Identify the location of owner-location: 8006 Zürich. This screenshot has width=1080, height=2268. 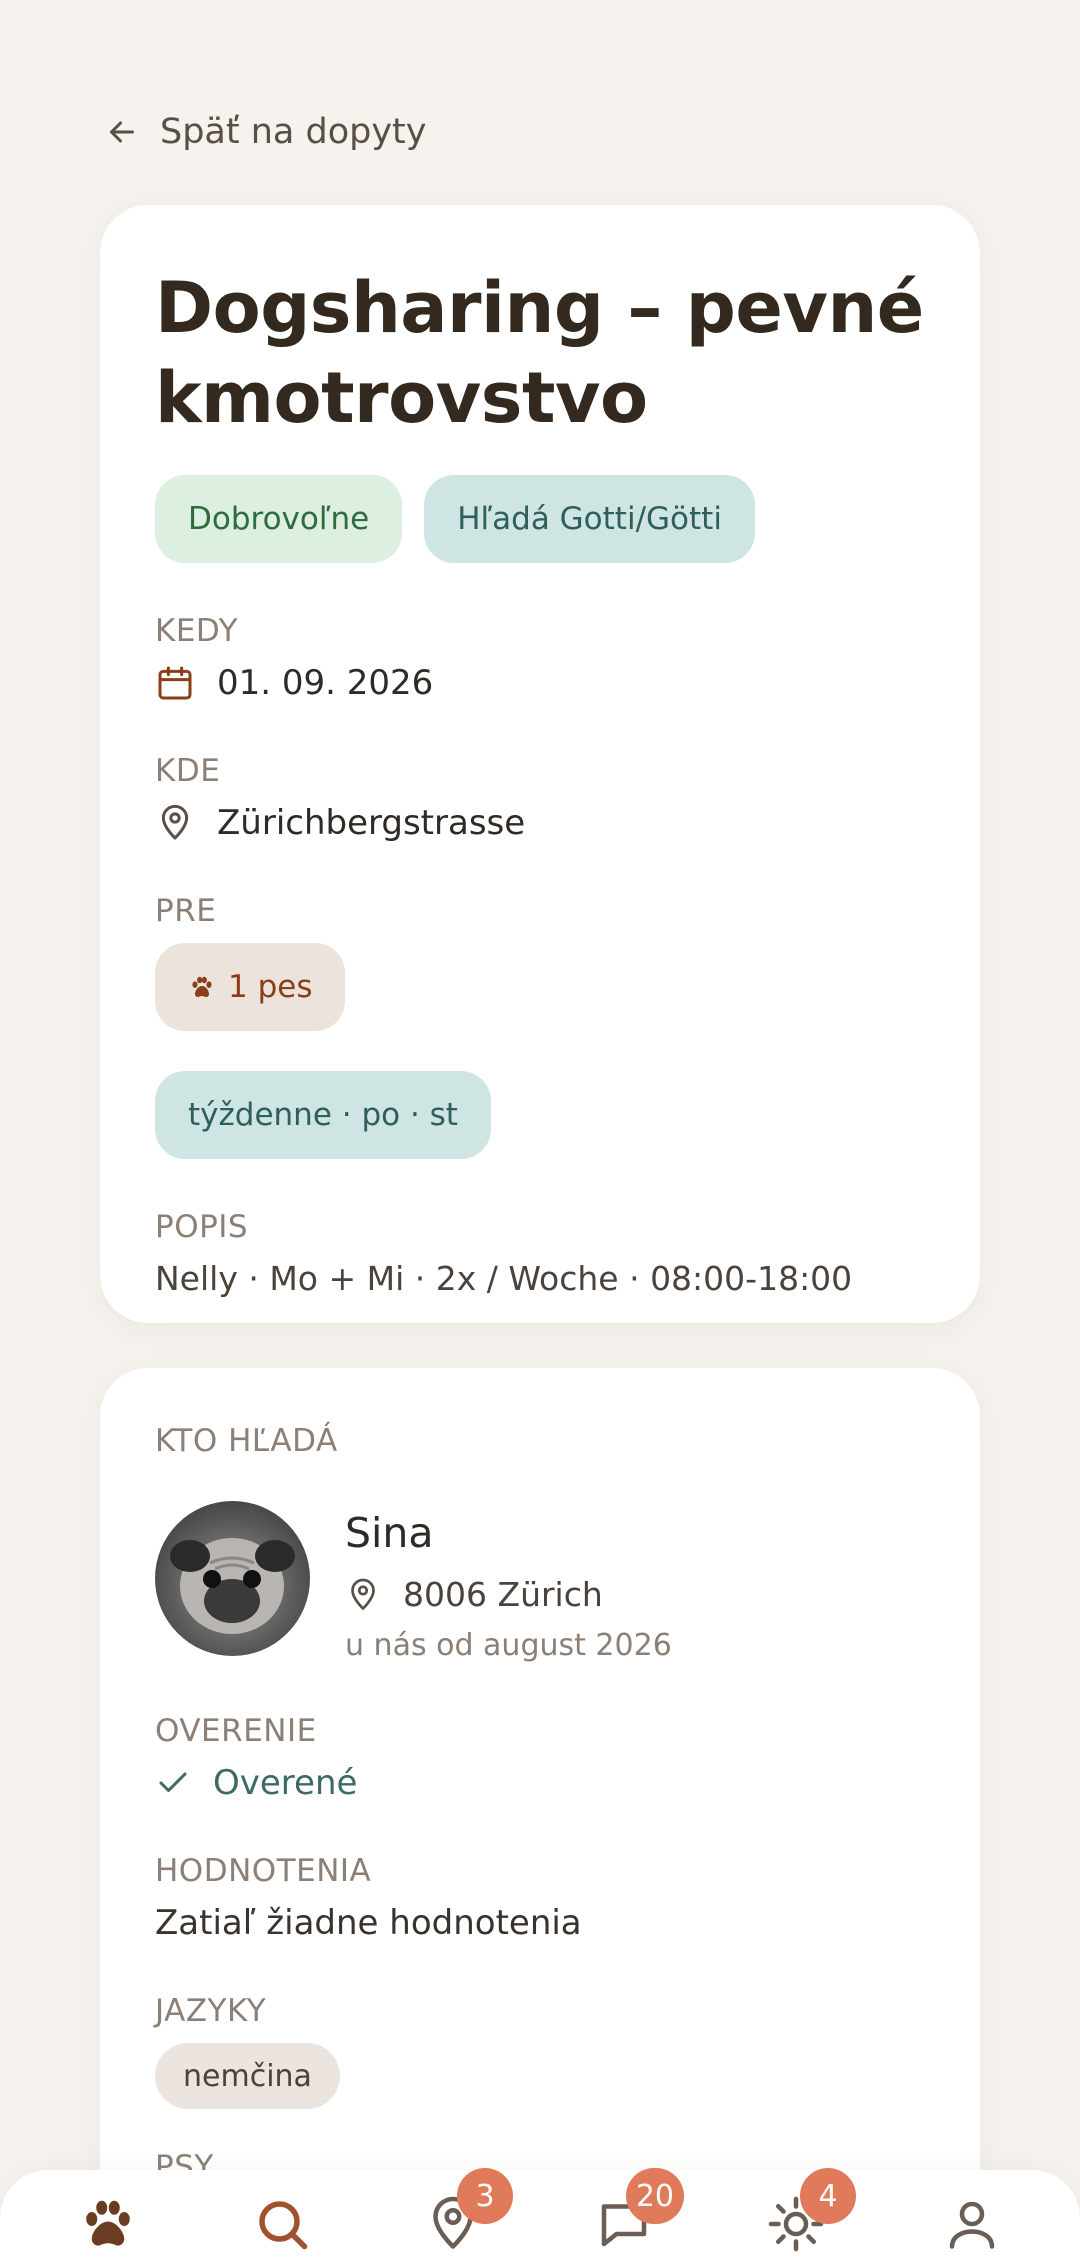
(503, 1594).